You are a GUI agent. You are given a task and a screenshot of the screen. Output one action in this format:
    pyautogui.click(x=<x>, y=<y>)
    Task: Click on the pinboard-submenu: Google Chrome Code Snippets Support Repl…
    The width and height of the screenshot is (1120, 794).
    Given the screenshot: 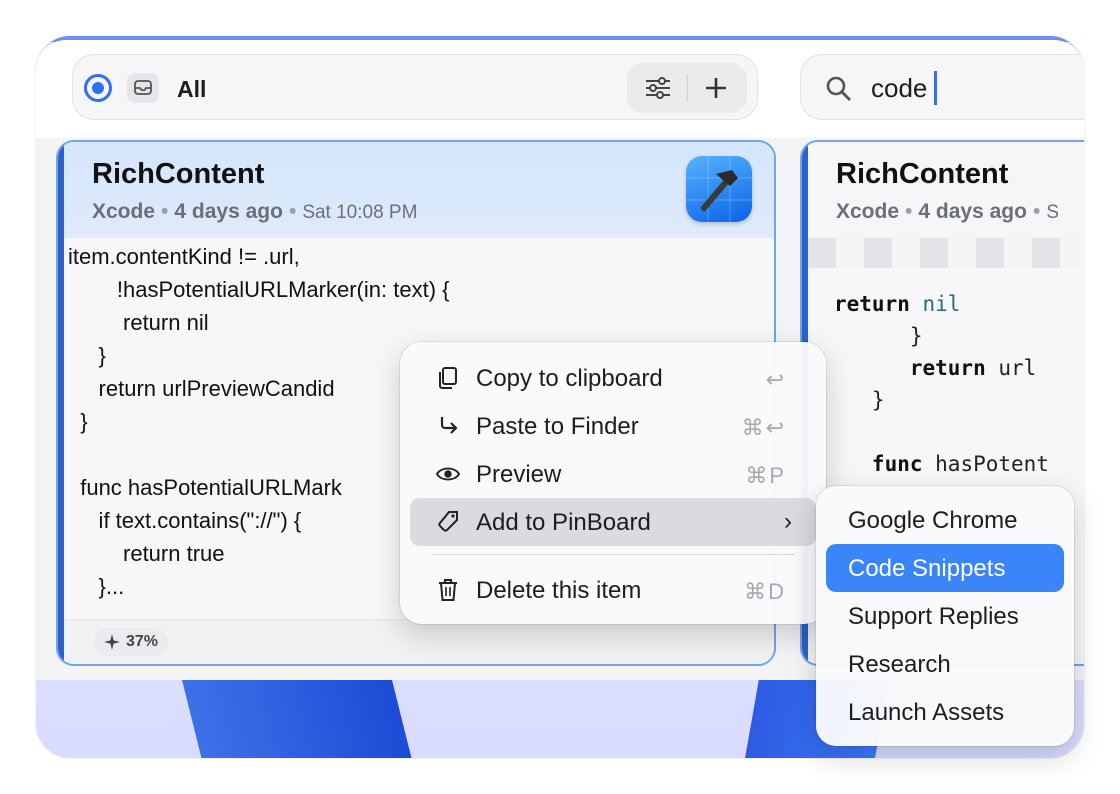 What is the action you would take?
    pyautogui.click(x=945, y=616)
    